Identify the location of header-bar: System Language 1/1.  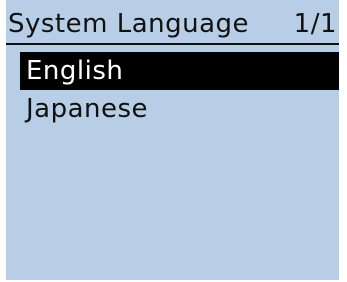
(172, 24).